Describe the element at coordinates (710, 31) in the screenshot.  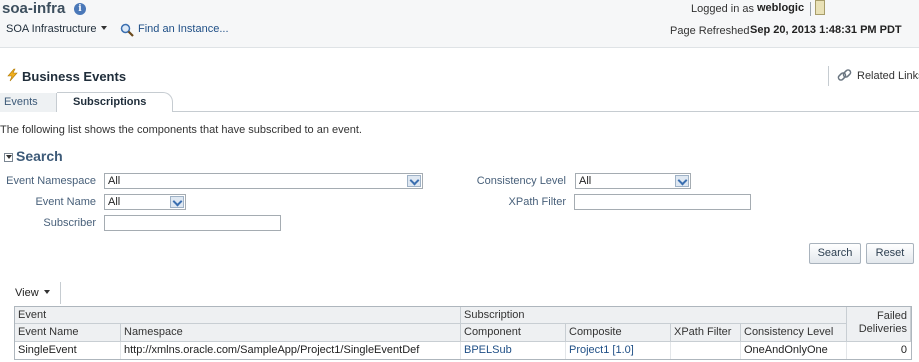
I see `page-refreshed-label: Page Refreshed` at that location.